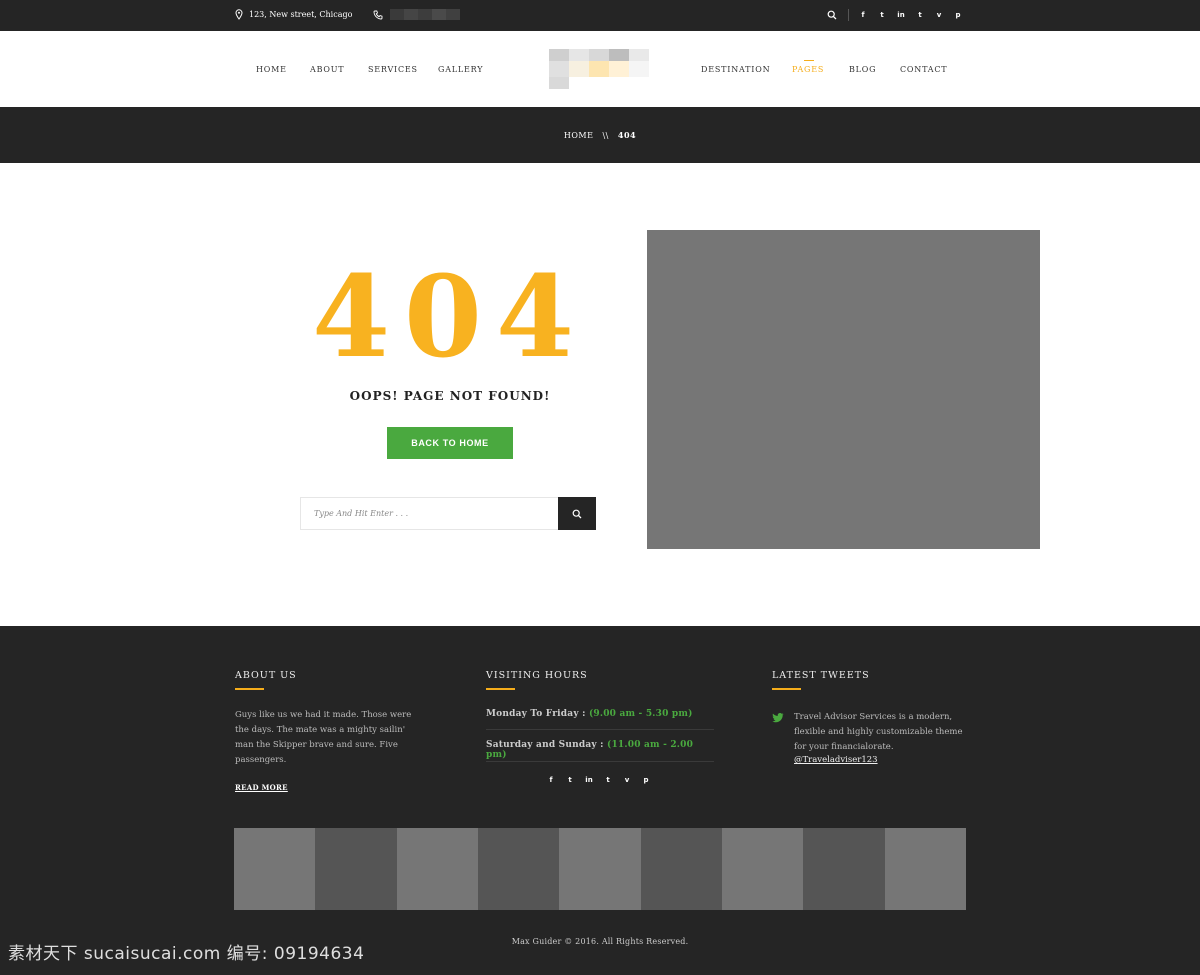 This screenshot has height=975, width=1200. I want to click on address: 123, New street, Chicago, so click(293, 14).